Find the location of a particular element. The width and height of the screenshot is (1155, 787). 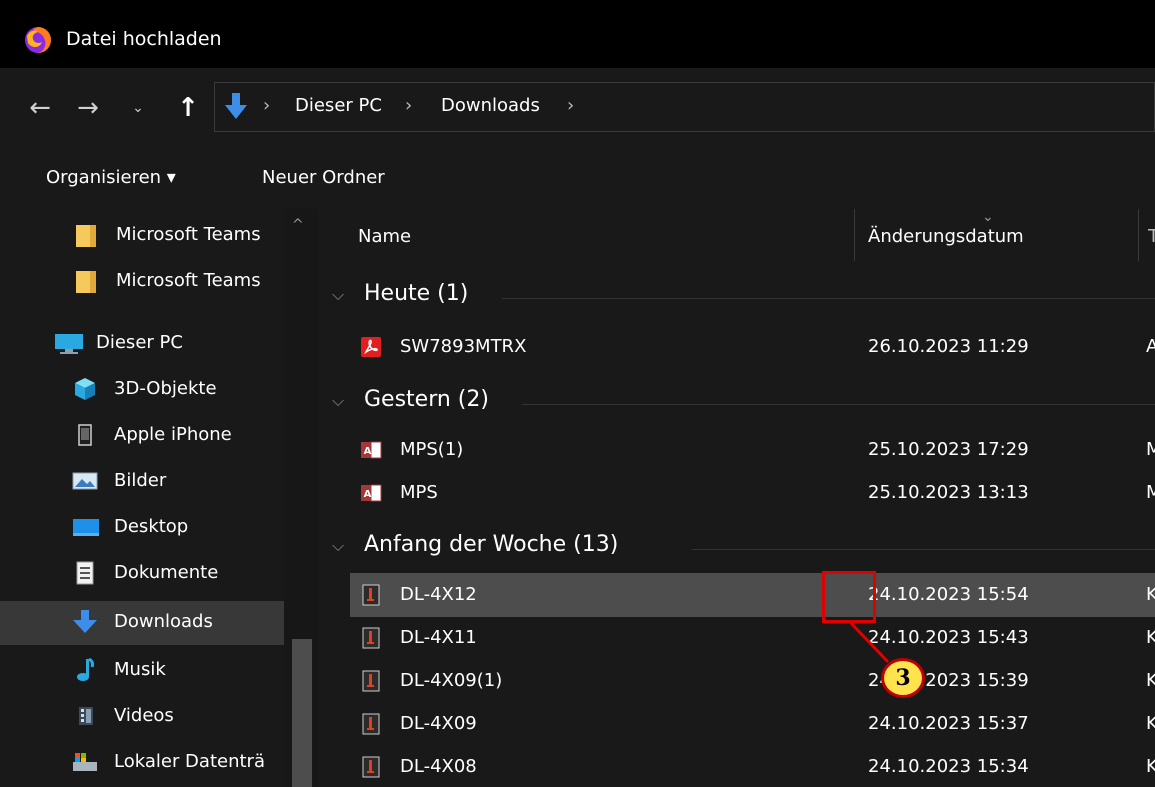

nav-item-lokaler-datentraeger: Lokaler Datenträ is located at coordinates (142, 763).